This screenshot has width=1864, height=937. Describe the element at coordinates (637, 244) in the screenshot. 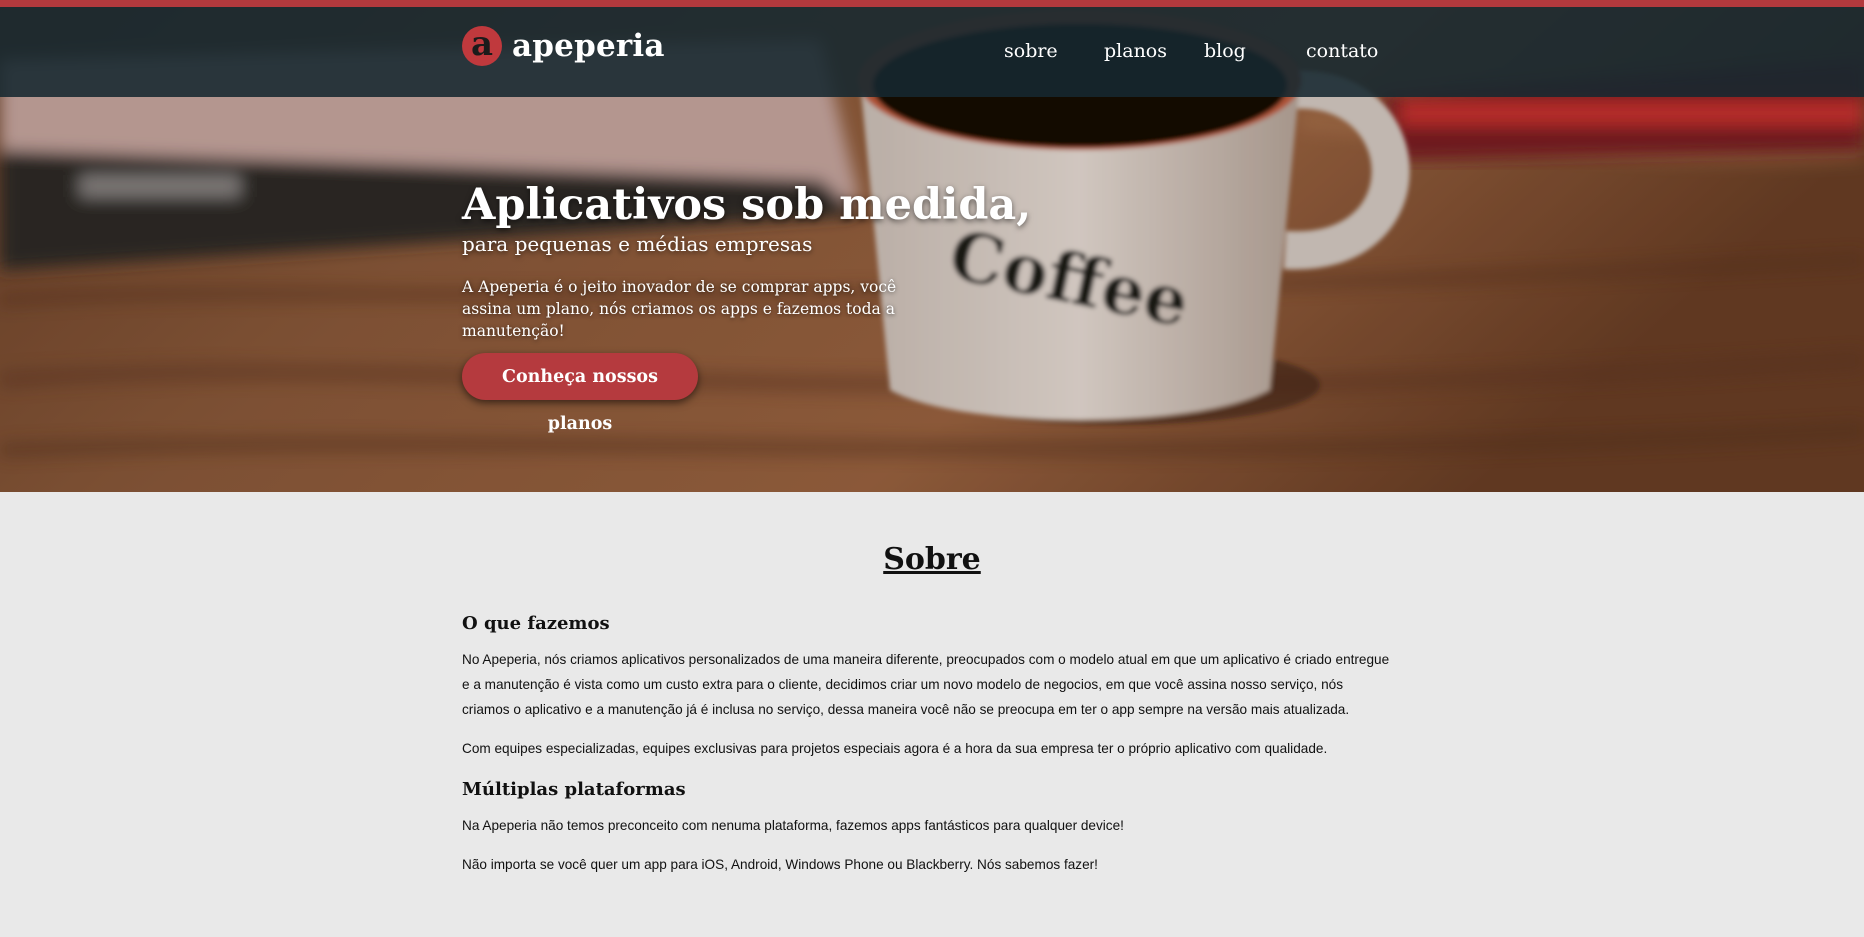

I see `hero-subtitle: para pequenas e médias empresas` at that location.